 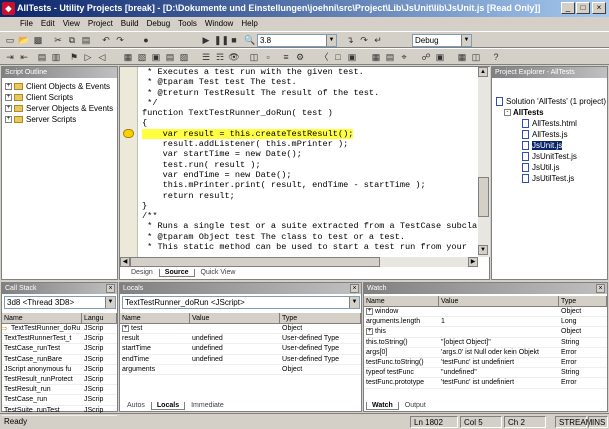 I want to click on locals-row: result undefined User-defined Type, so click(x=240, y=339).